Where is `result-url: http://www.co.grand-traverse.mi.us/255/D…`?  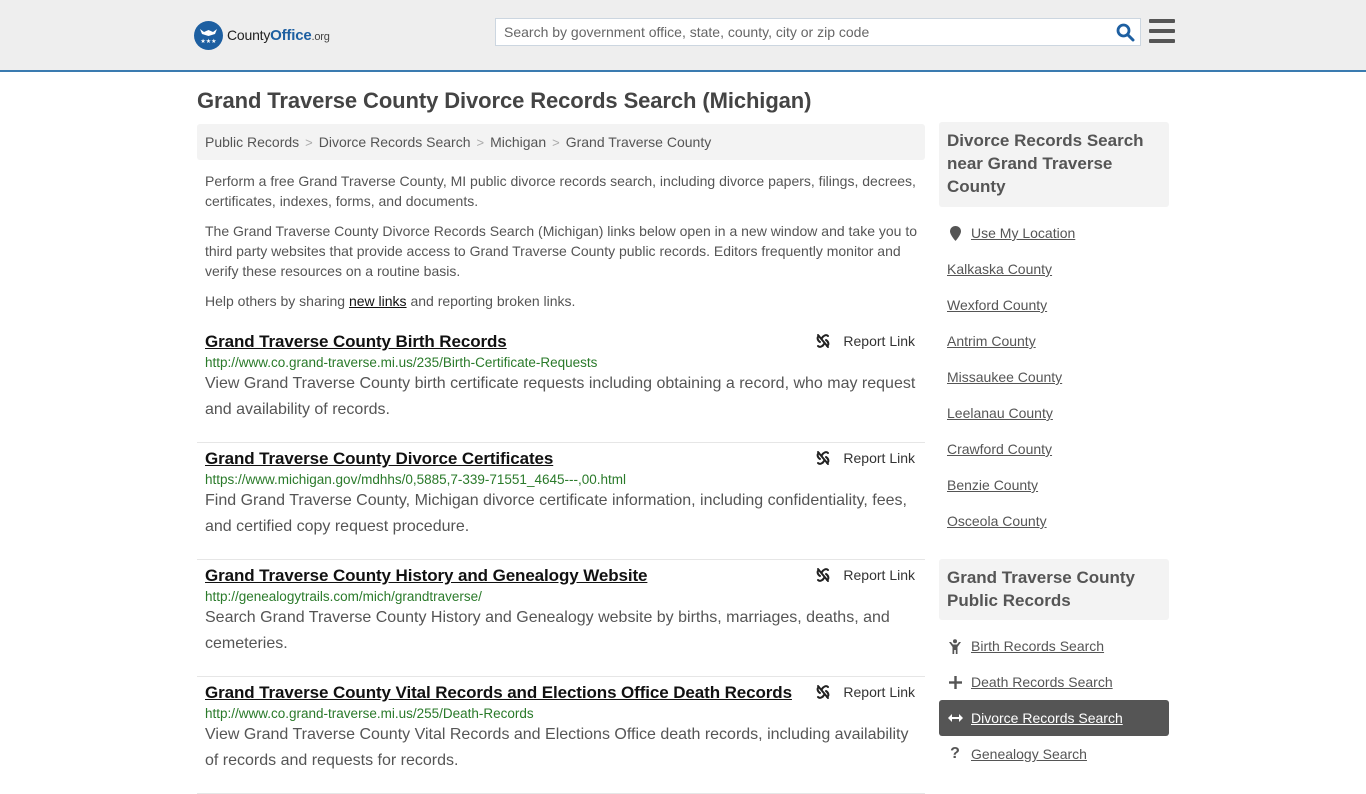 result-url: http://www.co.grand-traverse.mi.us/255/D… is located at coordinates (369, 713).